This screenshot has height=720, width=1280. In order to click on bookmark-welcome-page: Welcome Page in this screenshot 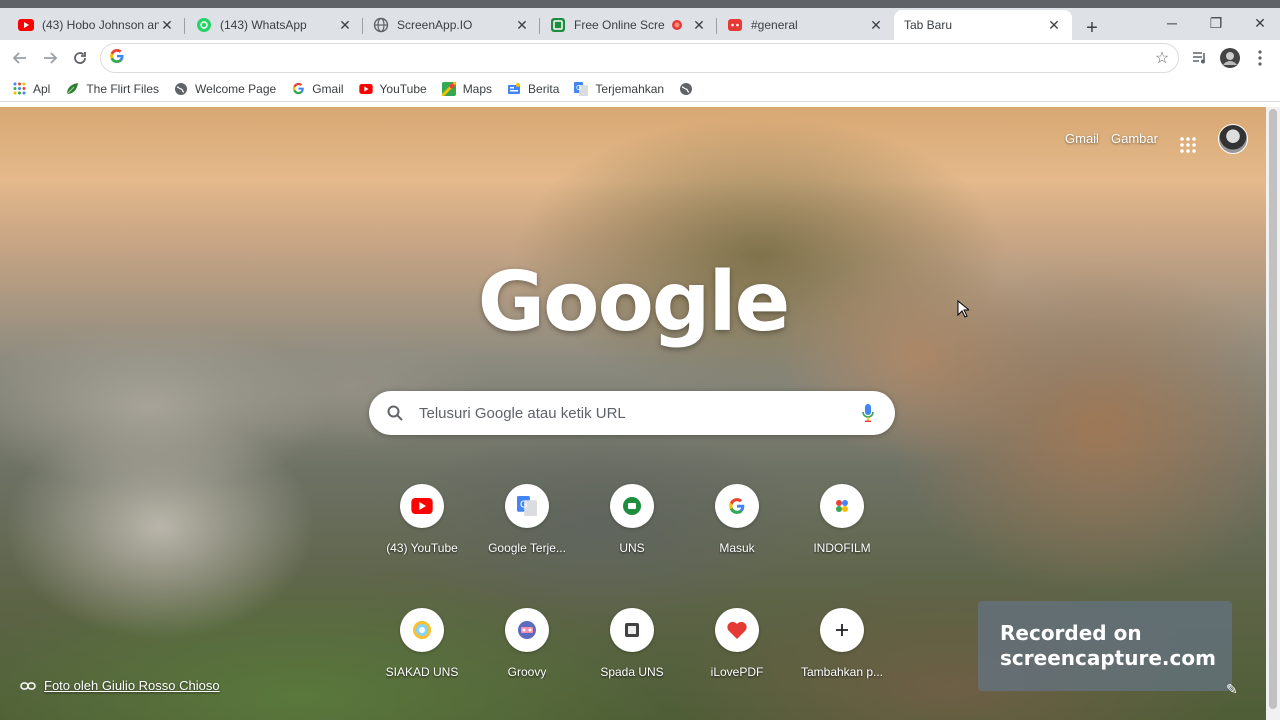, I will do `click(225, 89)`.